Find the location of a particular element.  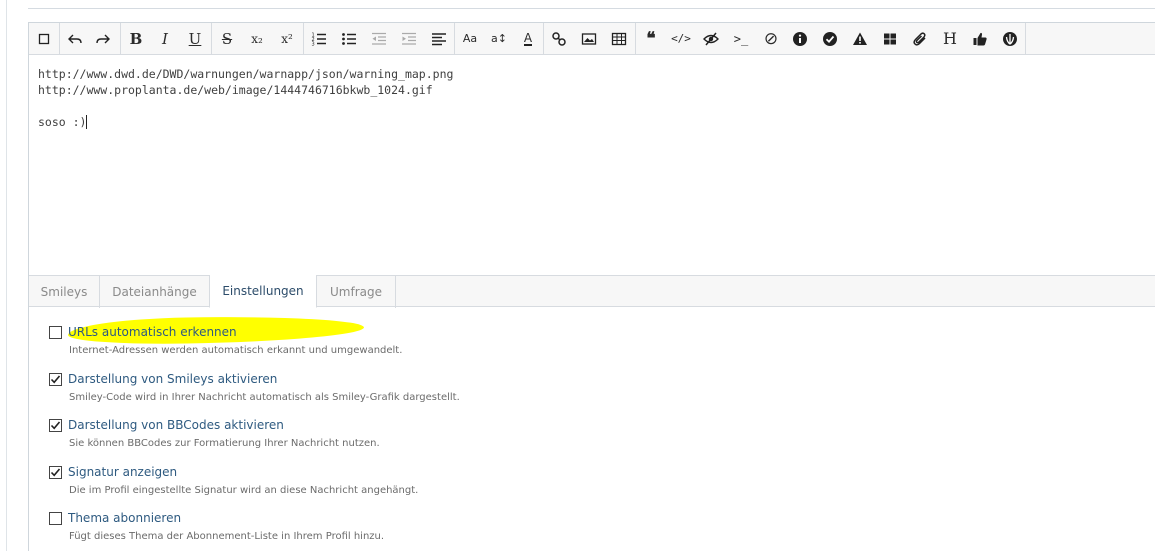

heading-icon: H is located at coordinates (950, 38).